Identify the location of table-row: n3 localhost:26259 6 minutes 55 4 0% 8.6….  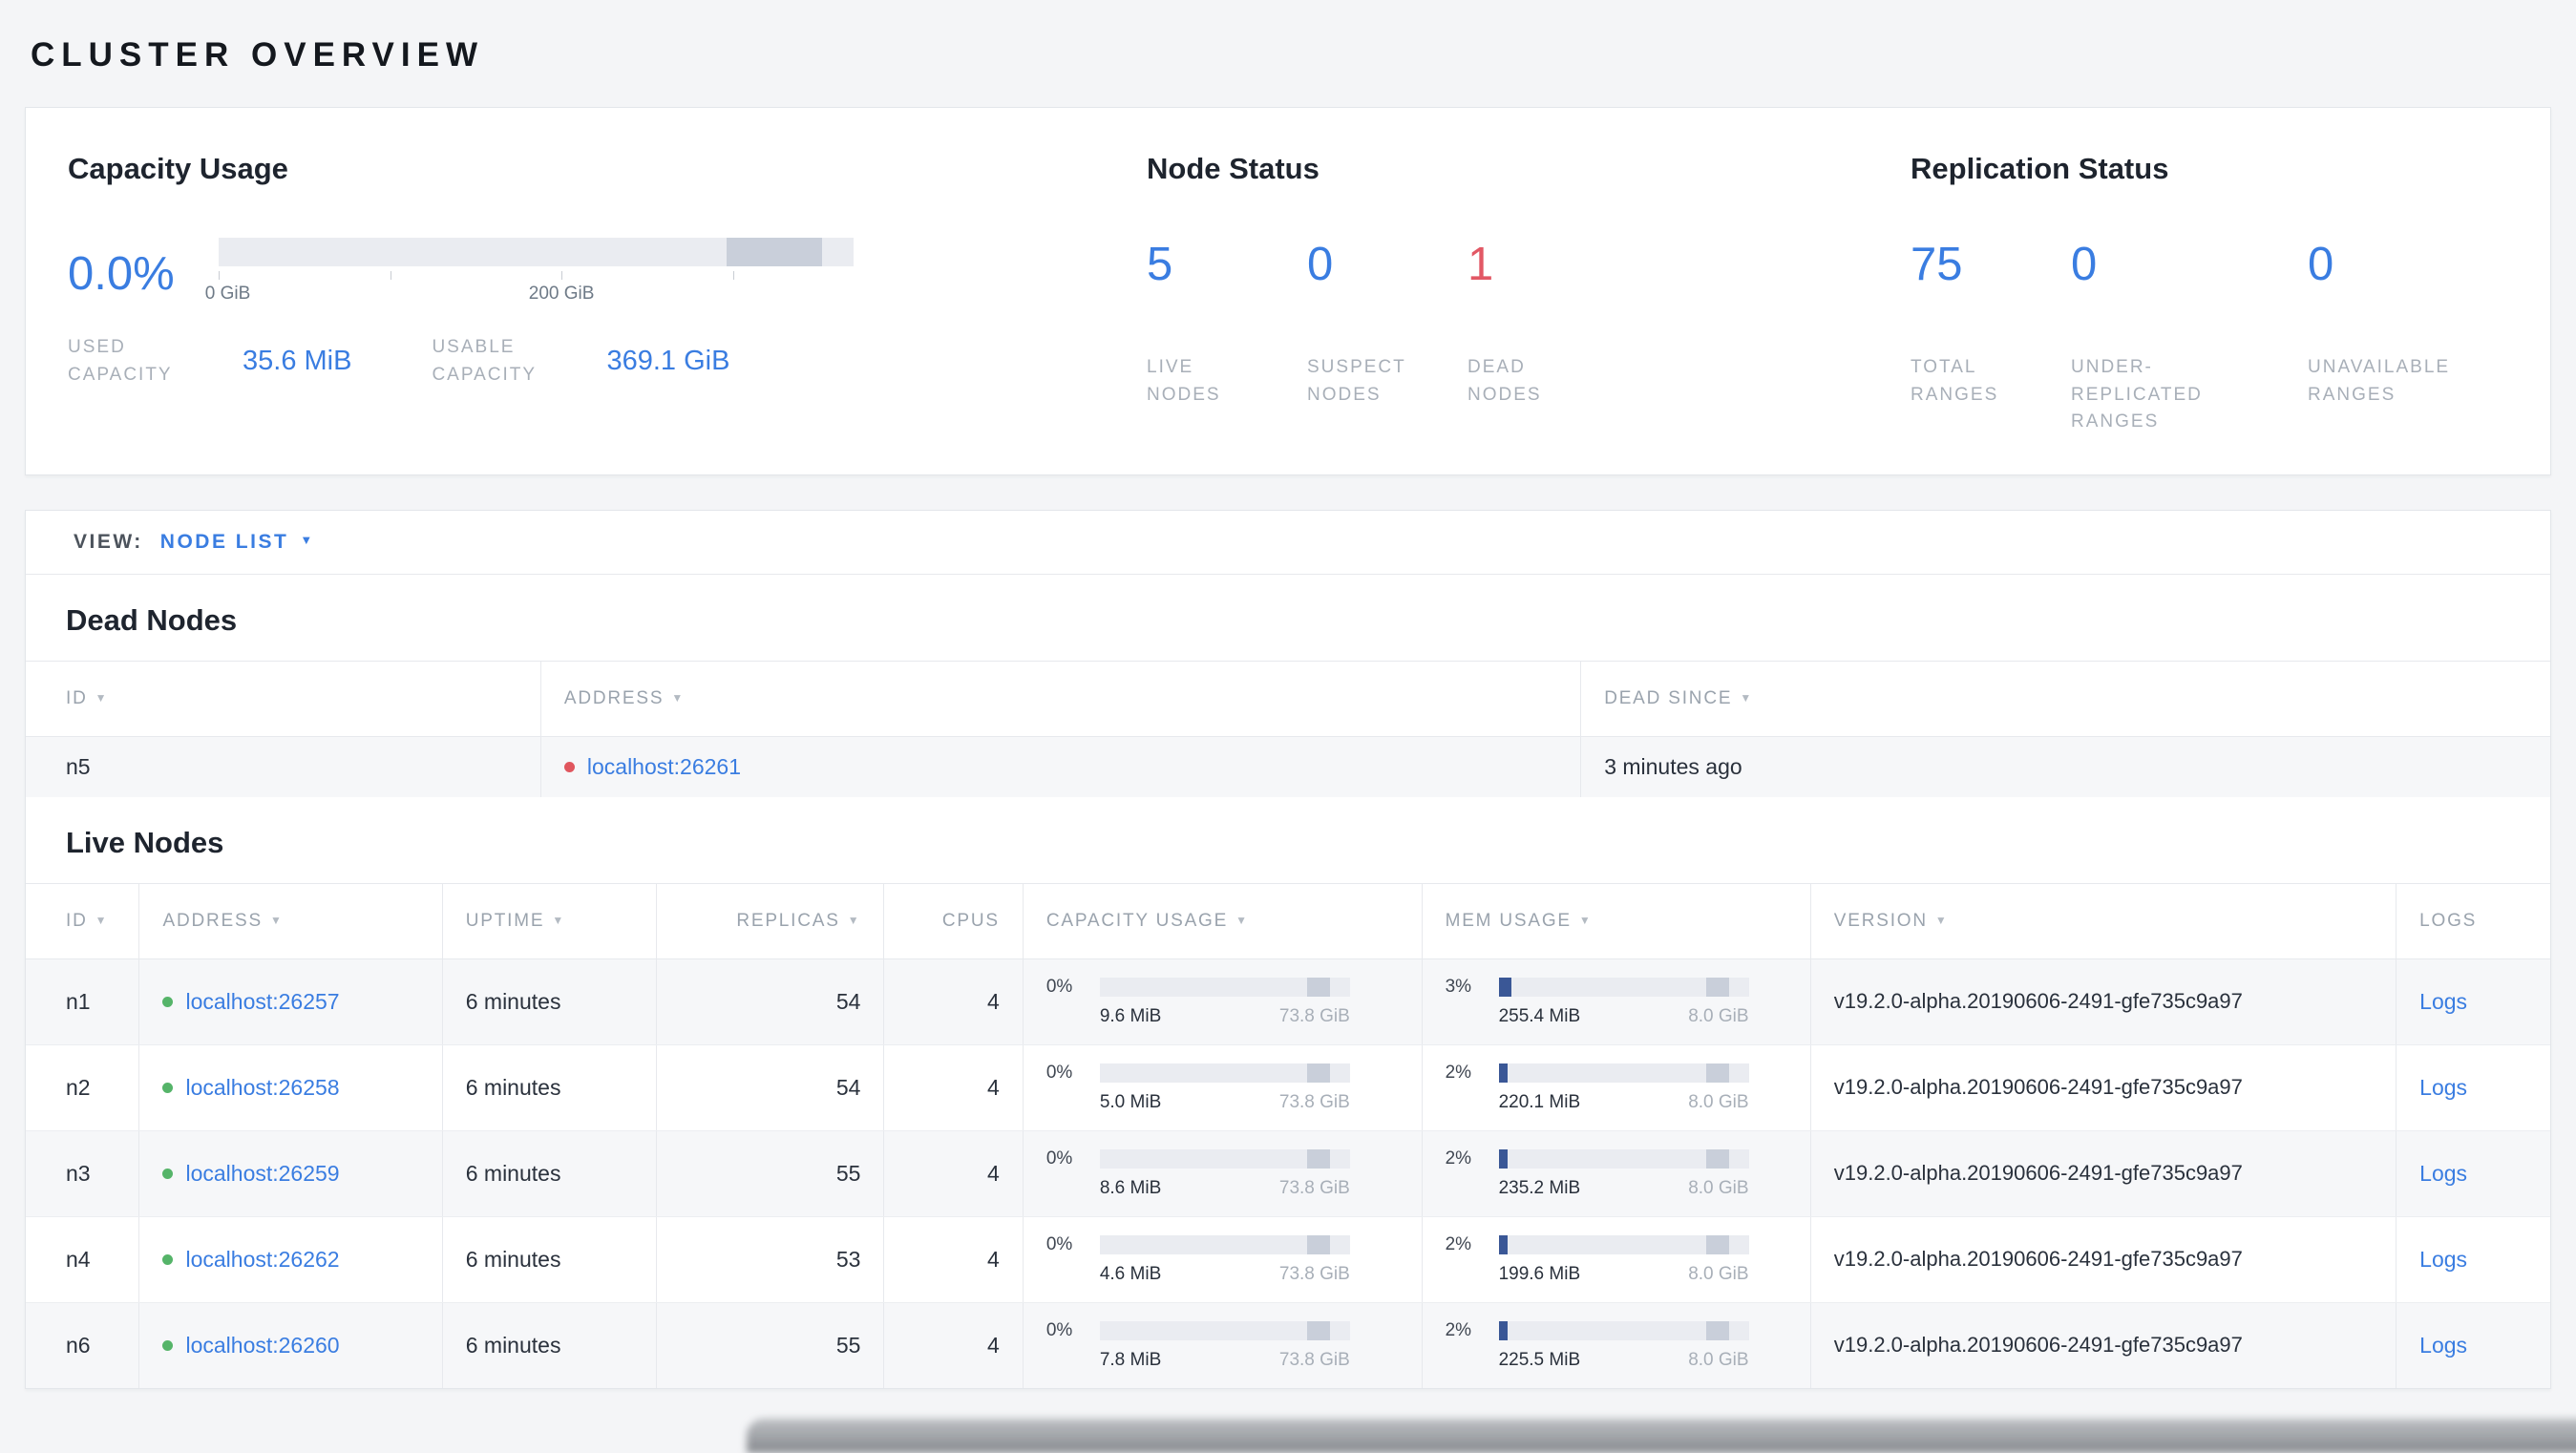
(1288, 1173).